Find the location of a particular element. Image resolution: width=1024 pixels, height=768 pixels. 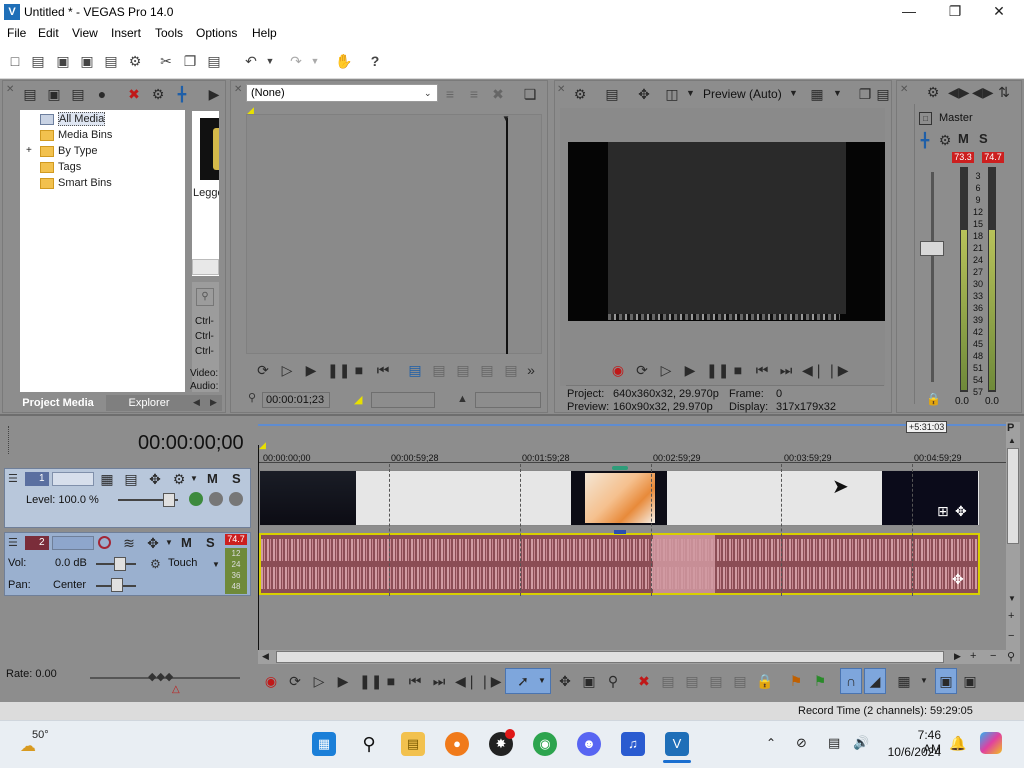

audio-track-fx-icon: ✥ is located at coordinates (153, 543).